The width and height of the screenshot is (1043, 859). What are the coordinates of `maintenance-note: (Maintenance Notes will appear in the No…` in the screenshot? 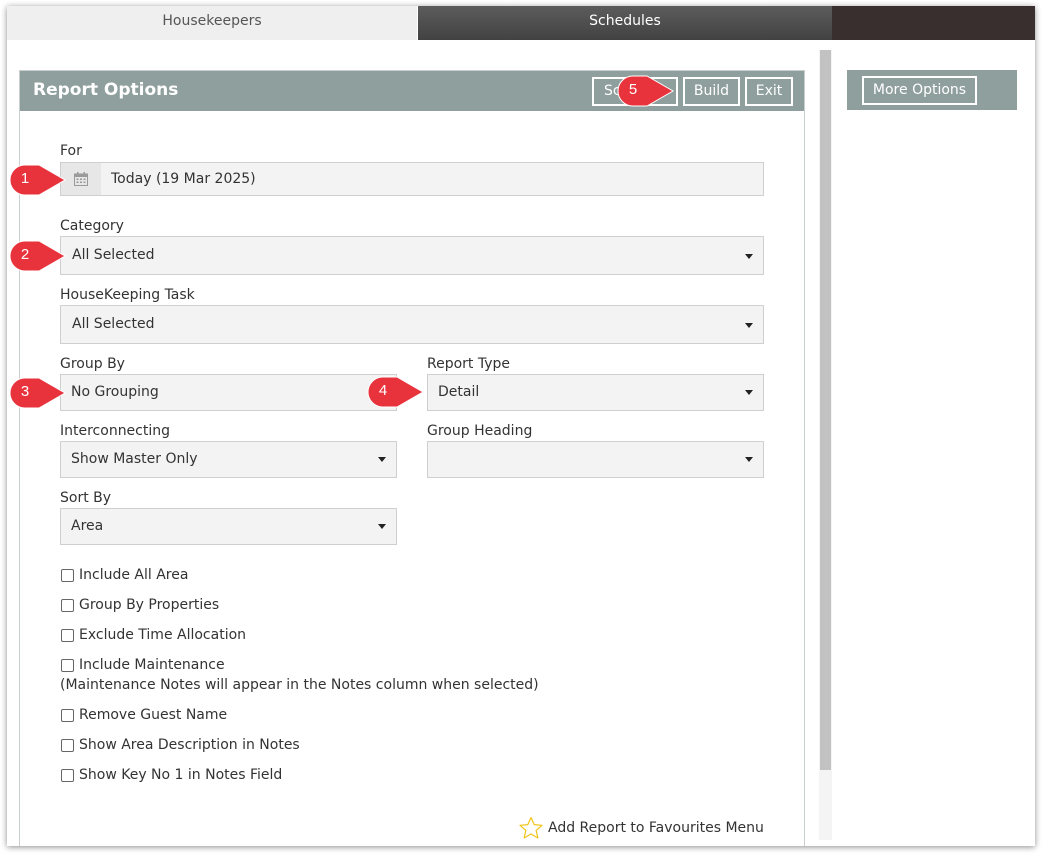 It's located at (299, 685).